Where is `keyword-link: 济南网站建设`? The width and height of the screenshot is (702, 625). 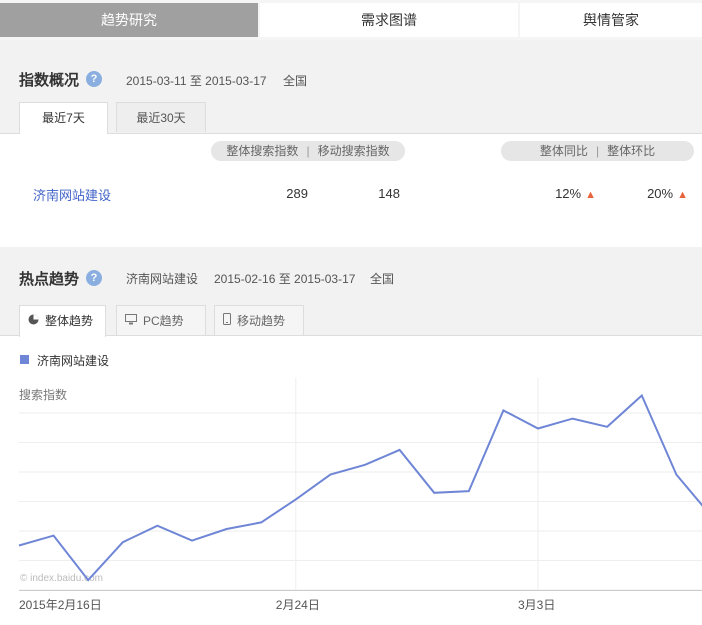
keyword-link: 济南网站建设 is located at coordinates (72, 194).